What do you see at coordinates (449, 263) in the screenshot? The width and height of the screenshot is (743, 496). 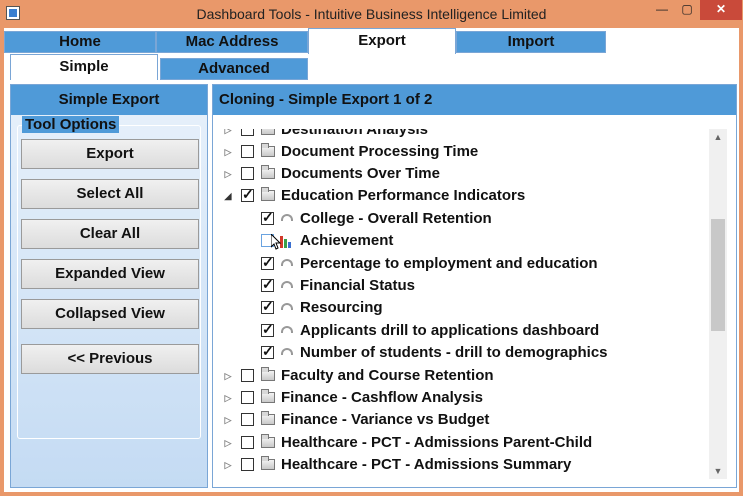 I see `tree-item-label: Percentage to employment and education` at bounding box center [449, 263].